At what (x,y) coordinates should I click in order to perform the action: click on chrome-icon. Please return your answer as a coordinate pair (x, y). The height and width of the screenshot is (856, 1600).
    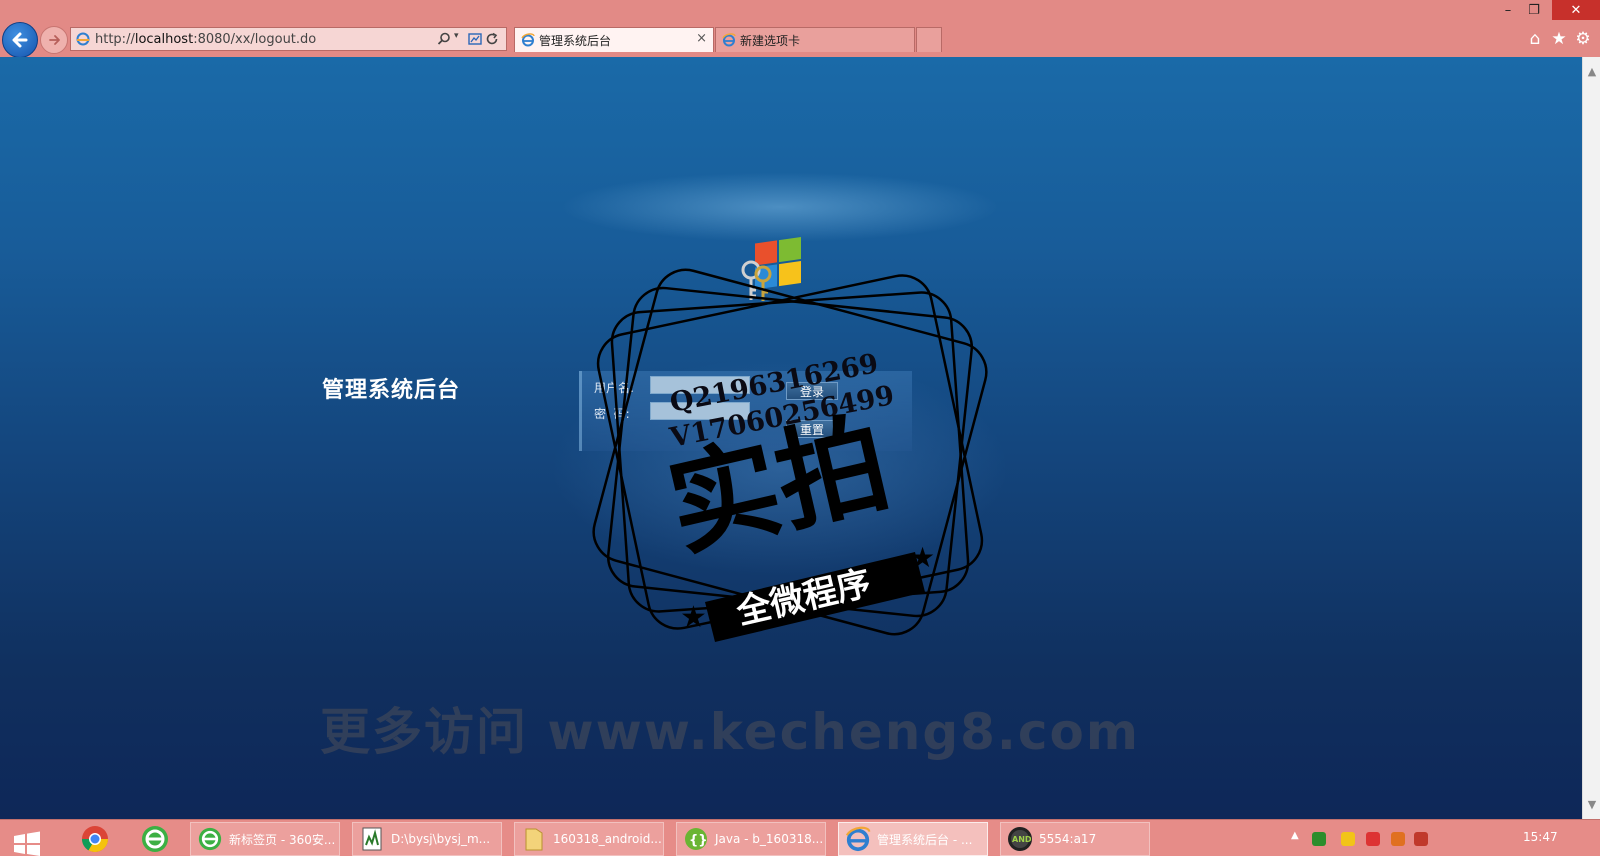
    Looking at the image, I should click on (95, 839).